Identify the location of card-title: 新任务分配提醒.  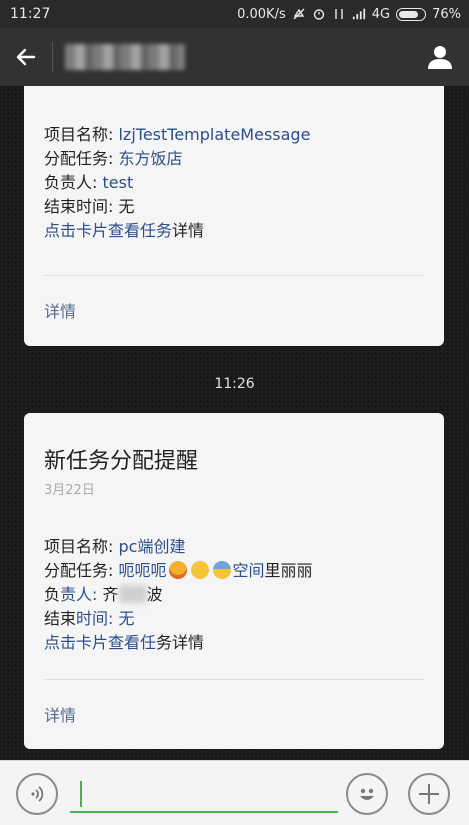
(121, 461).